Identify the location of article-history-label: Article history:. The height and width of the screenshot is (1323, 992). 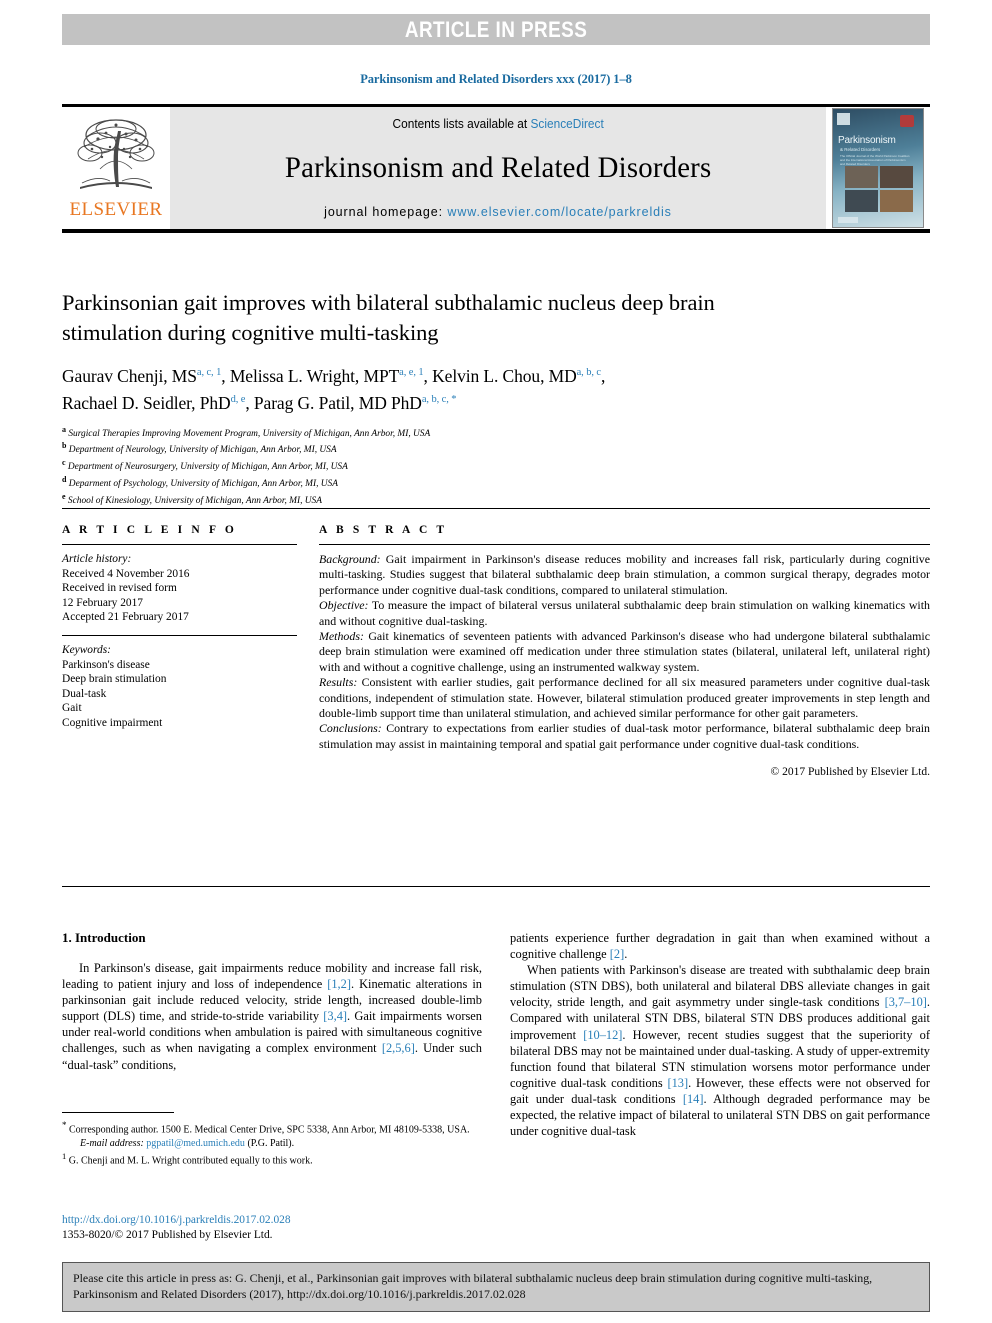
(97, 559).